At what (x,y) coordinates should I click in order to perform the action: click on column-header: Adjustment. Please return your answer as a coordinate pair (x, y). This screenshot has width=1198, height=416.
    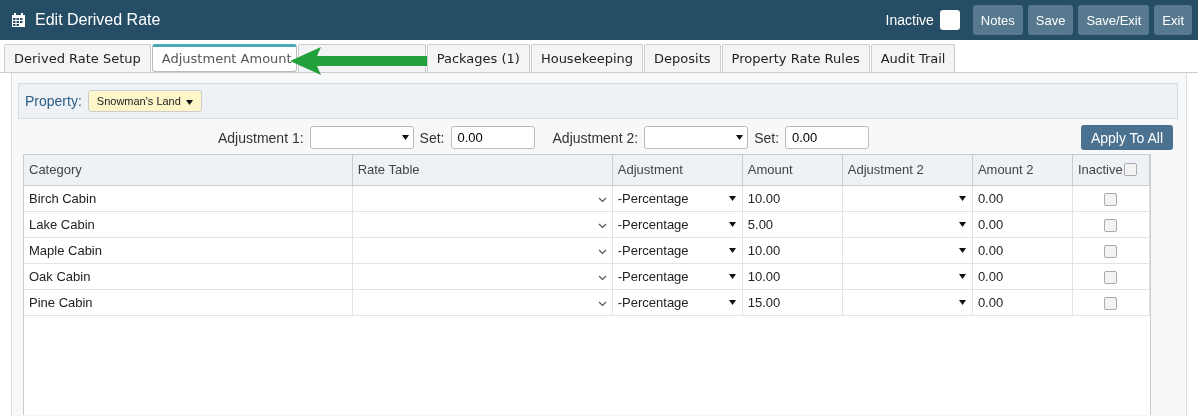
    Looking at the image, I should click on (677, 170).